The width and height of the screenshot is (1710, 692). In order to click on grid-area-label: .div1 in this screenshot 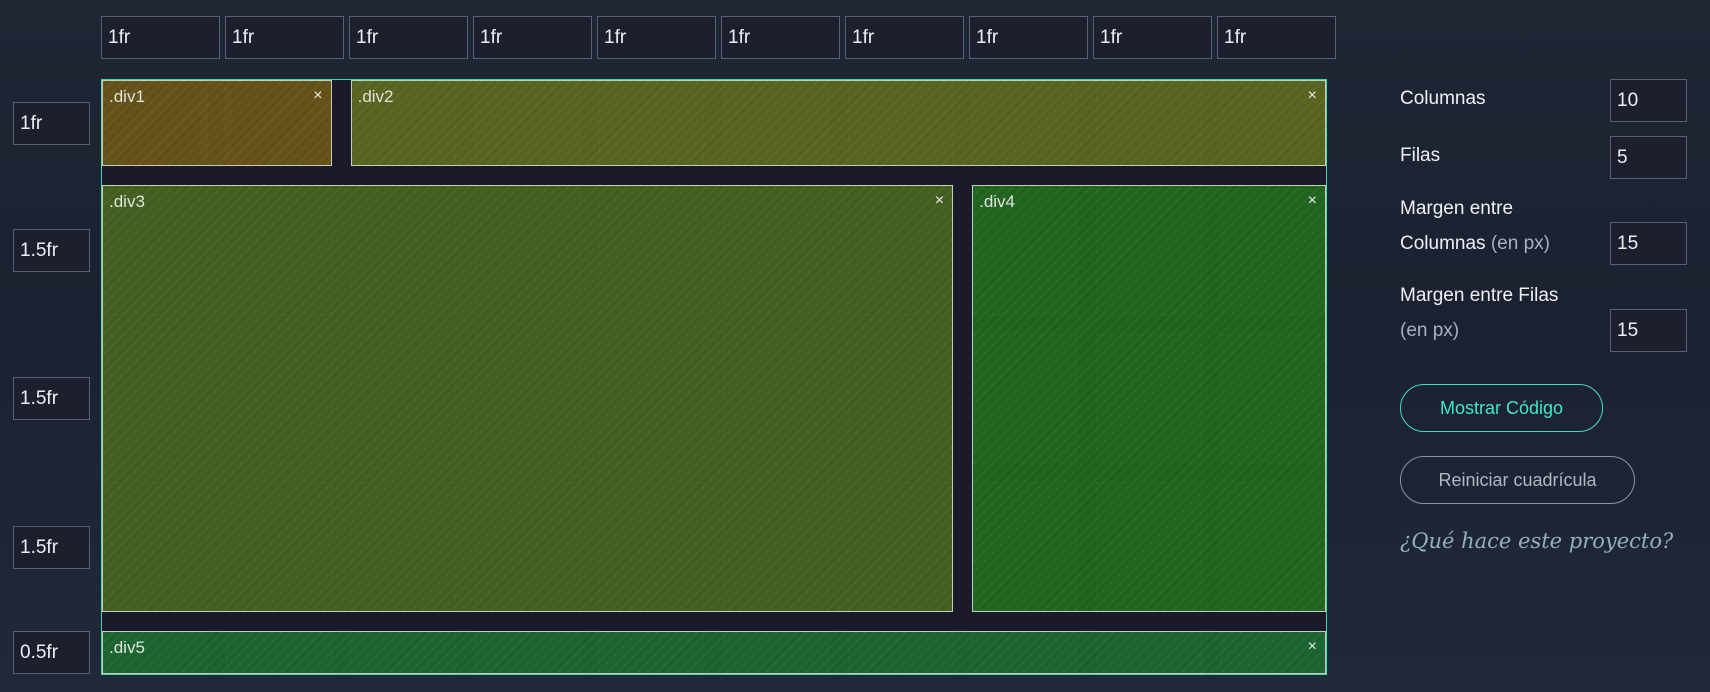, I will do `click(127, 96)`.